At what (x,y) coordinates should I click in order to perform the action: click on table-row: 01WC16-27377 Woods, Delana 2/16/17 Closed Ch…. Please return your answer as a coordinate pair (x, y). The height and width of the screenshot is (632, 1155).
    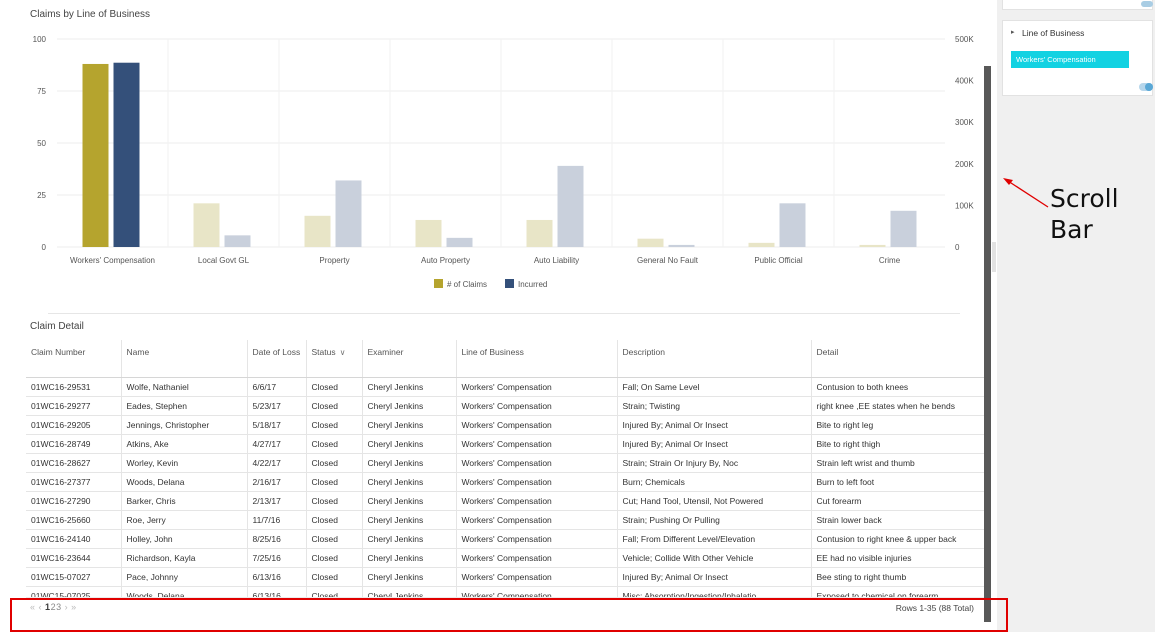
    Looking at the image, I should click on (506, 482).